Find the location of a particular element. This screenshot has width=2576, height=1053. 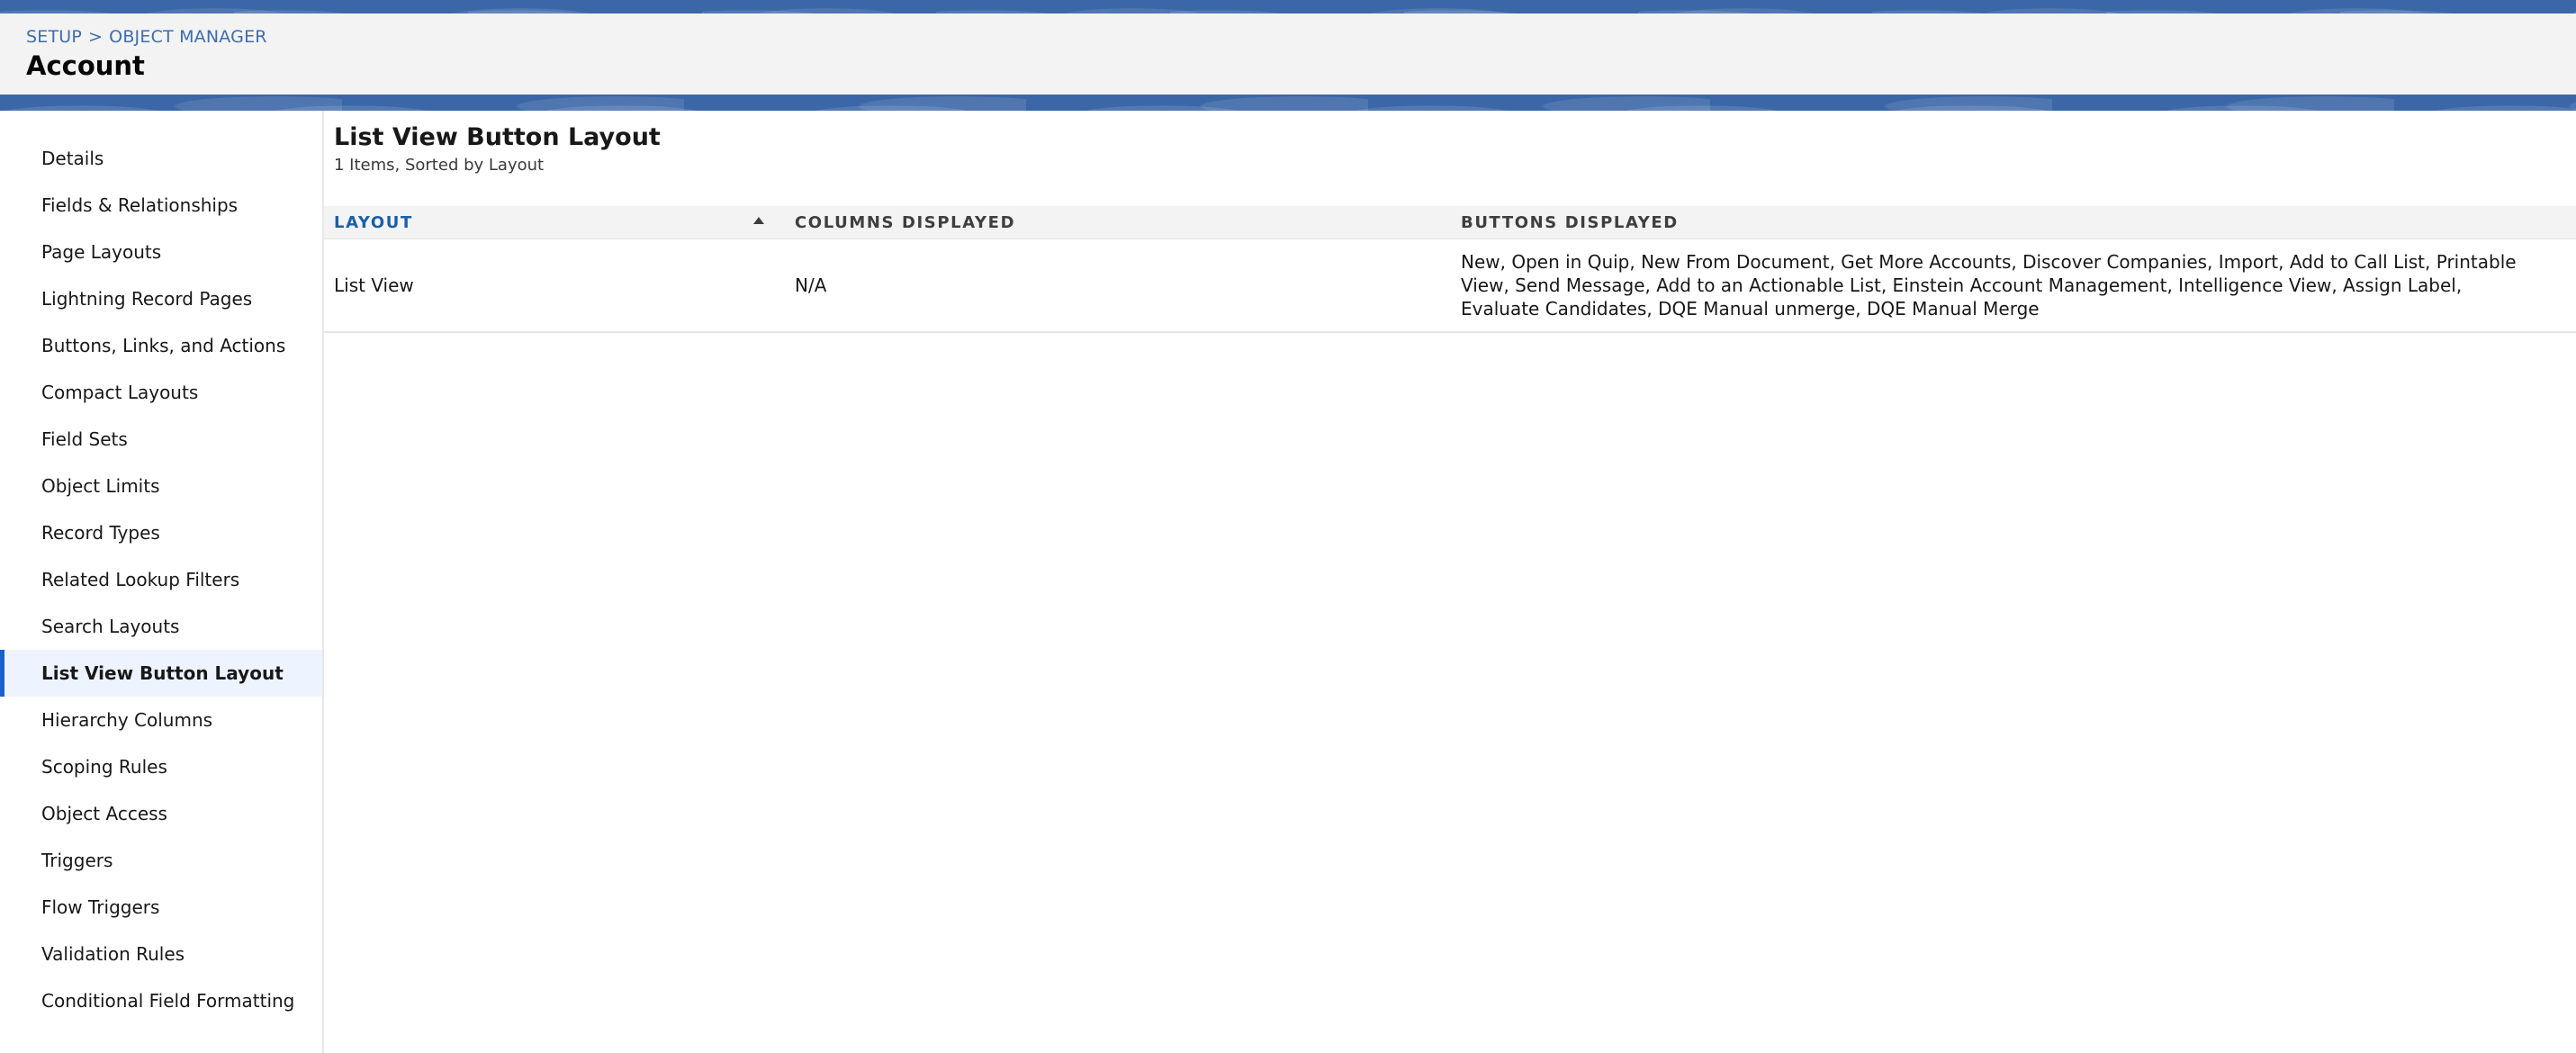

sidebar-item-fields-relationships: Fields & Relationships is located at coordinates (161, 205).